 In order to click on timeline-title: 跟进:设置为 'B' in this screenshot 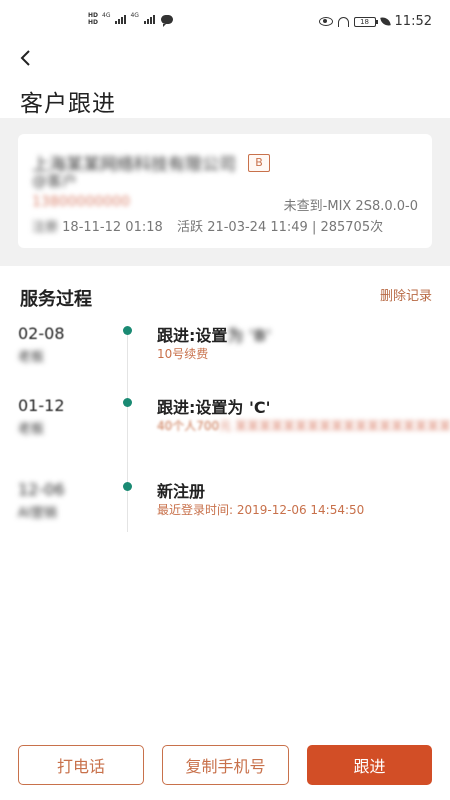, I will do `click(214, 334)`.